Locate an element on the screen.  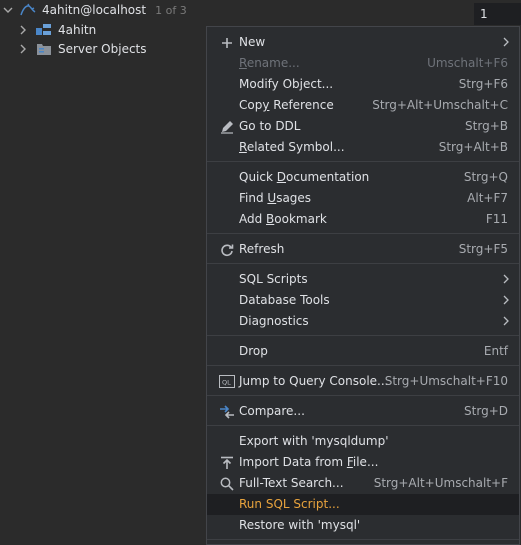
menu-item-diagnostics-label: Diagnostics is located at coordinates (274, 321).